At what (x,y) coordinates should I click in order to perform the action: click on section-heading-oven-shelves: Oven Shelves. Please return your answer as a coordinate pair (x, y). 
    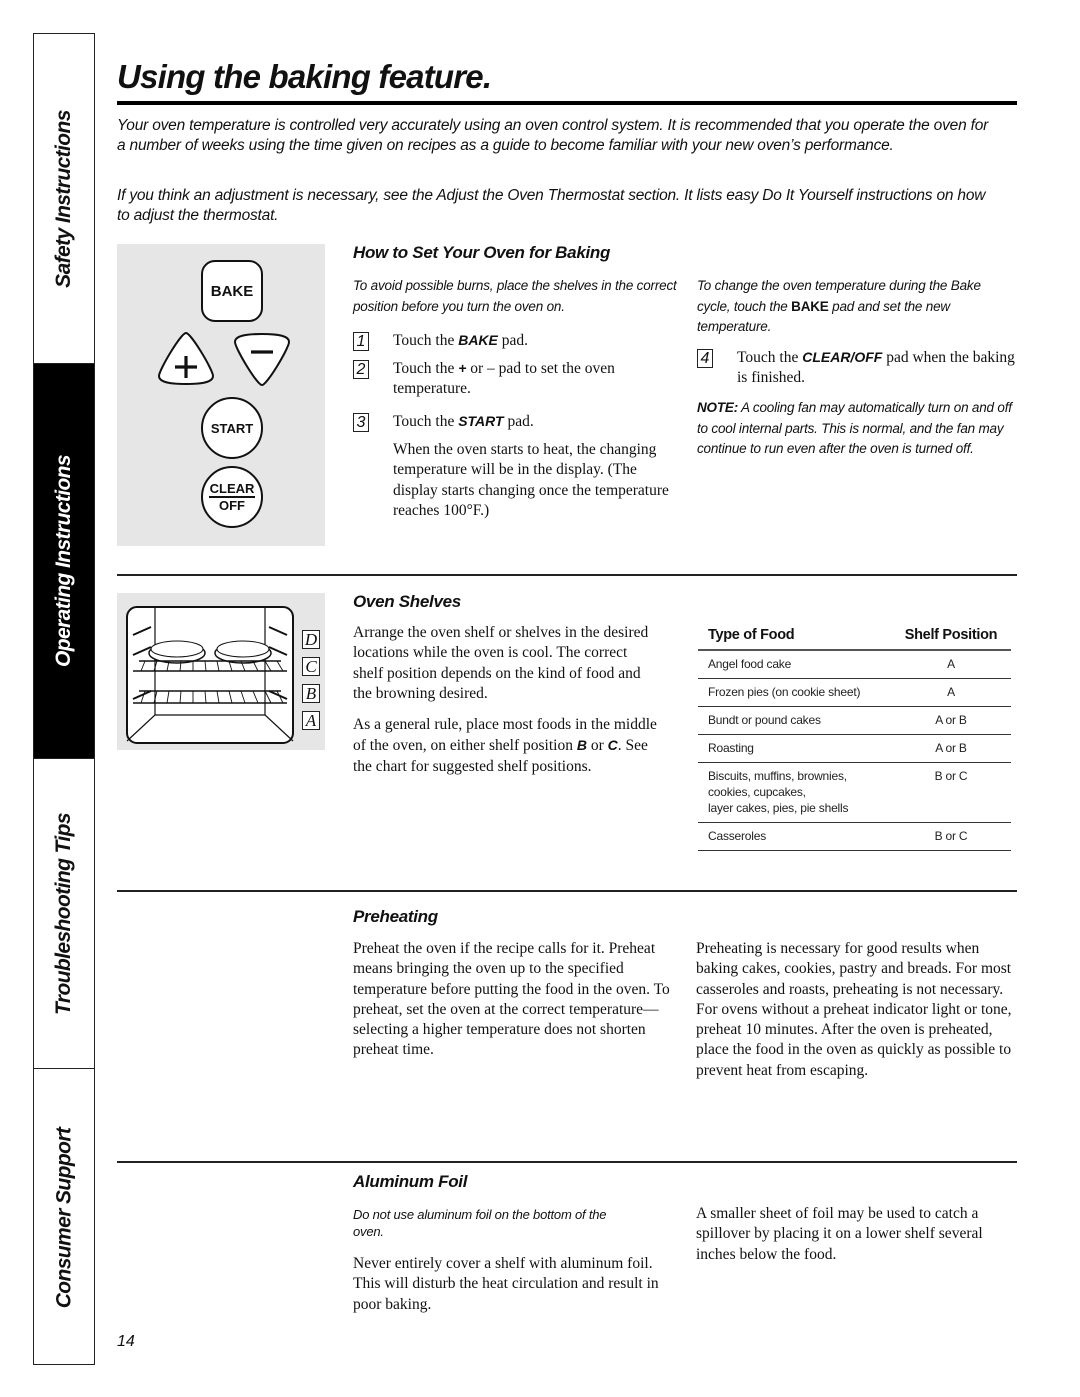
    Looking at the image, I should click on (407, 601).